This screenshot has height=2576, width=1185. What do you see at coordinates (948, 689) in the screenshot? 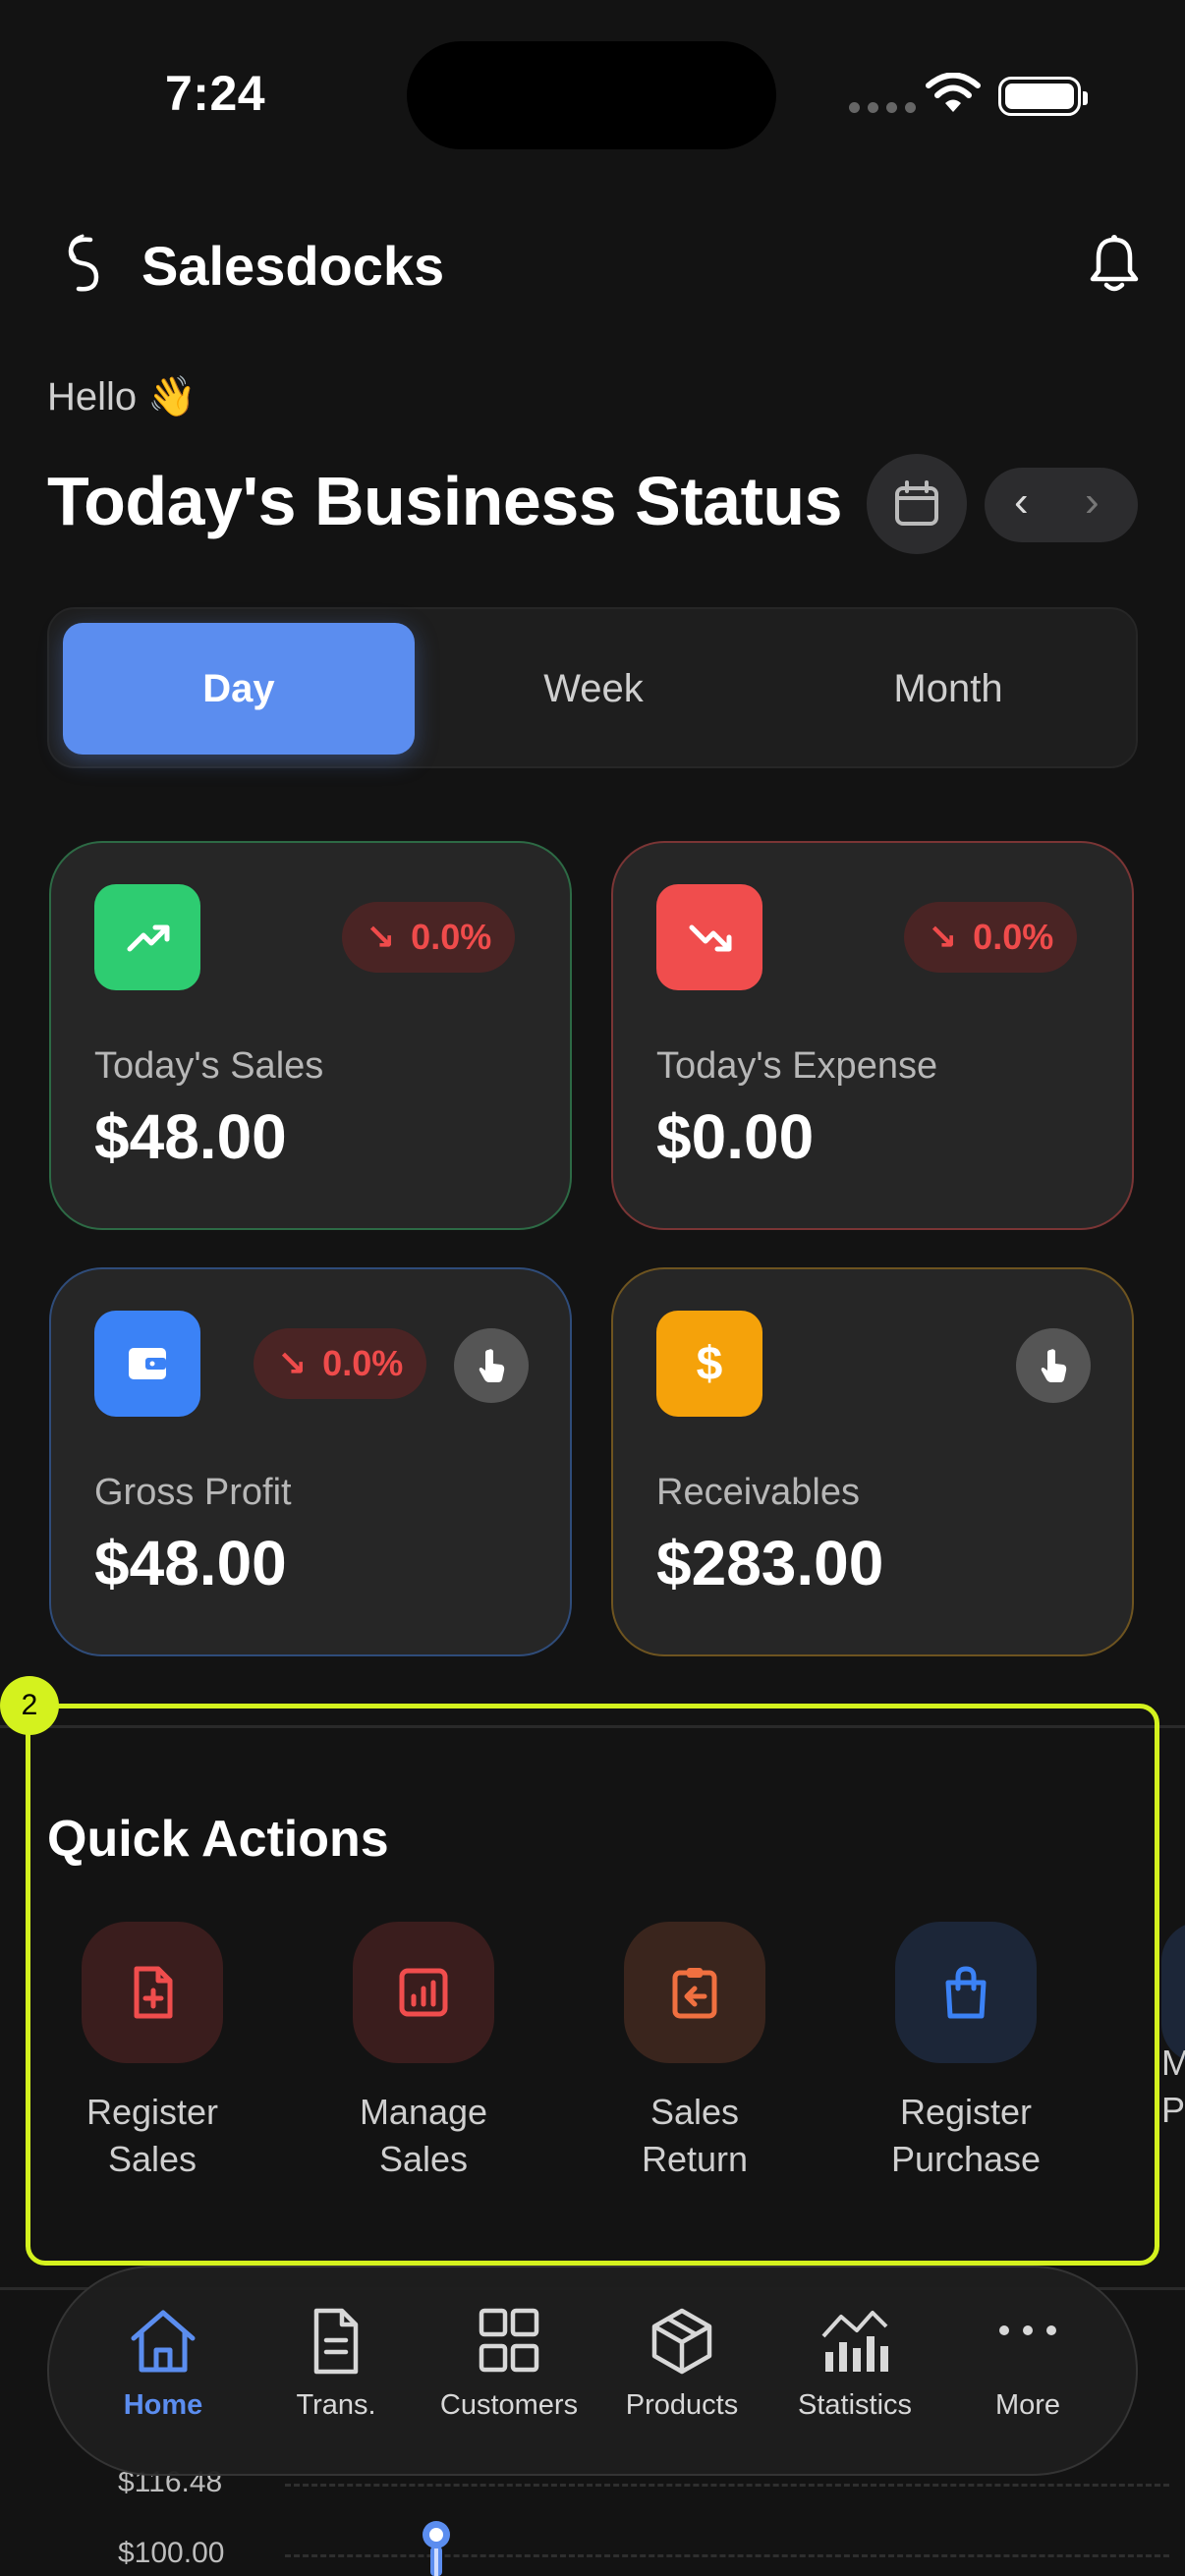
I see `tab-month: Month` at bounding box center [948, 689].